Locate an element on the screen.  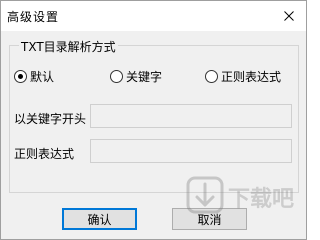
radio-label-default: 默认 is located at coordinates (42, 77).